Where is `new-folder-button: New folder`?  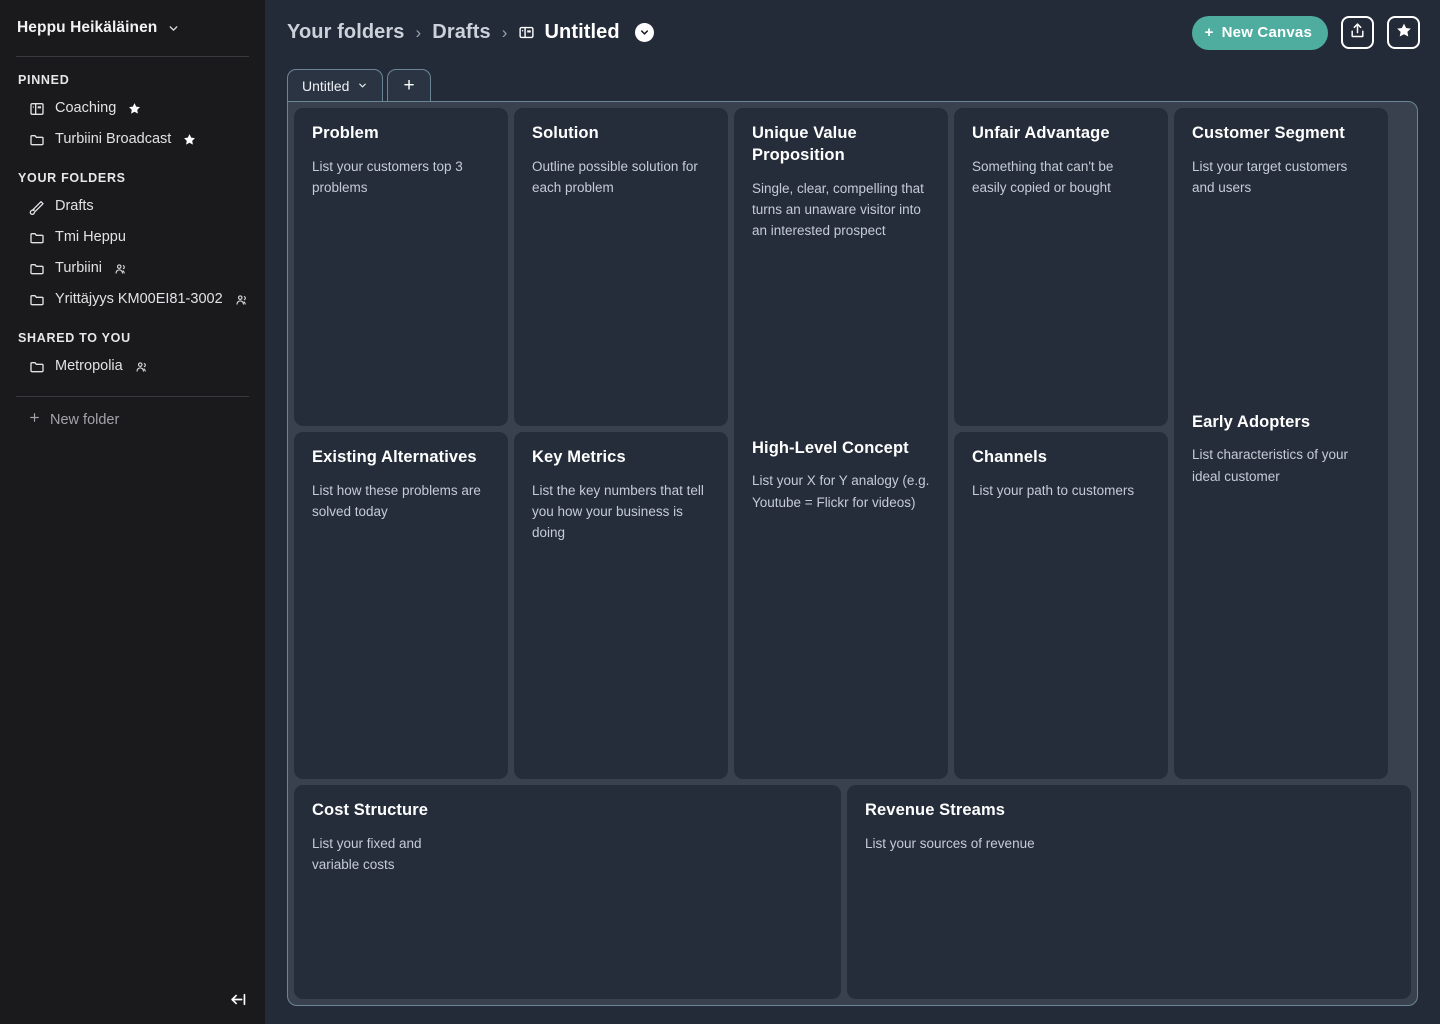 new-folder-button: New folder is located at coordinates (132, 412).